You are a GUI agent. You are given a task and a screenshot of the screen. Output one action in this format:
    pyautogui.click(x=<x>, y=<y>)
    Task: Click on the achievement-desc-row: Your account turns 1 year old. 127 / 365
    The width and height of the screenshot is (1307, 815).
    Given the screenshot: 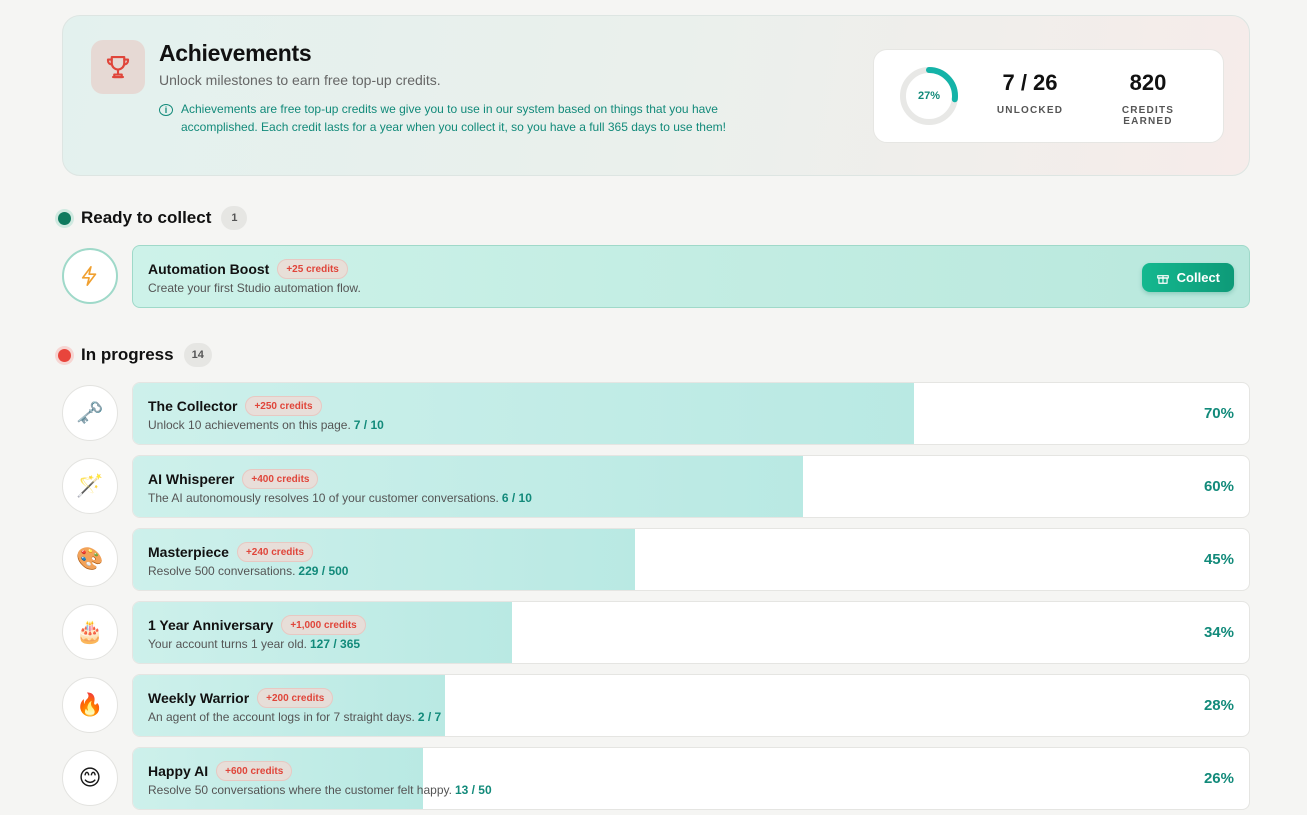 What is the action you would take?
    pyautogui.click(x=254, y=644)
    